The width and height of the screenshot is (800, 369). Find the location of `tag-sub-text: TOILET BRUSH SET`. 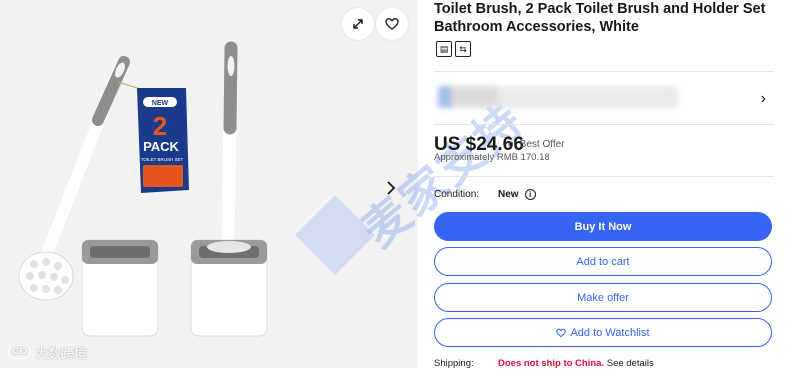

tag-sub-text: TOILET BRUSH SET is located at coordinates (162, 159).